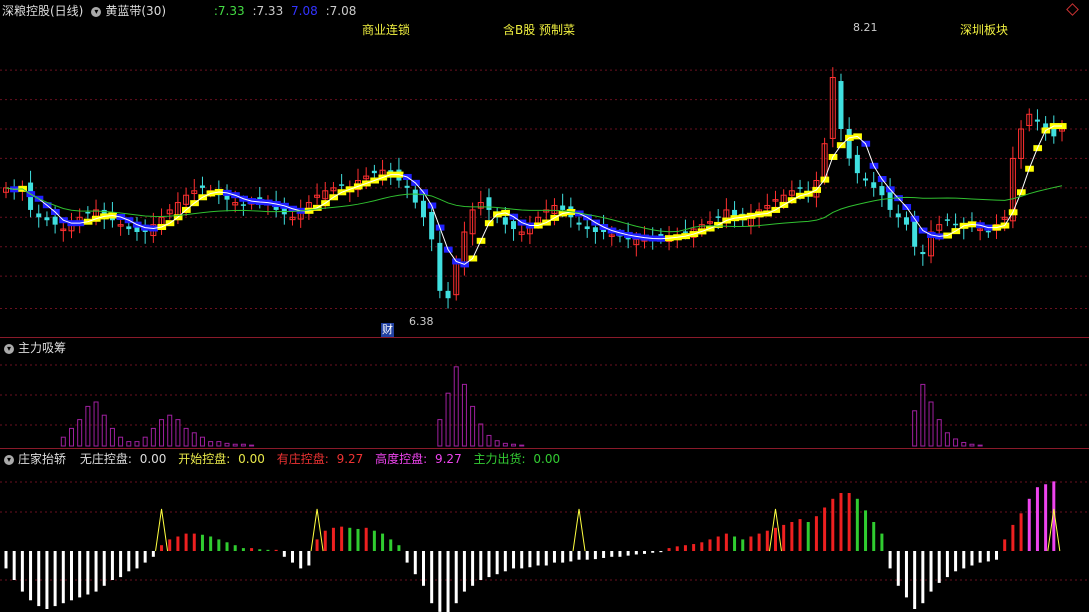  What do you see at coordinates (539, 30) in the screenshot?
I see `annotation-concept: 含B股 预制菜` at bounding box center [539, 30].